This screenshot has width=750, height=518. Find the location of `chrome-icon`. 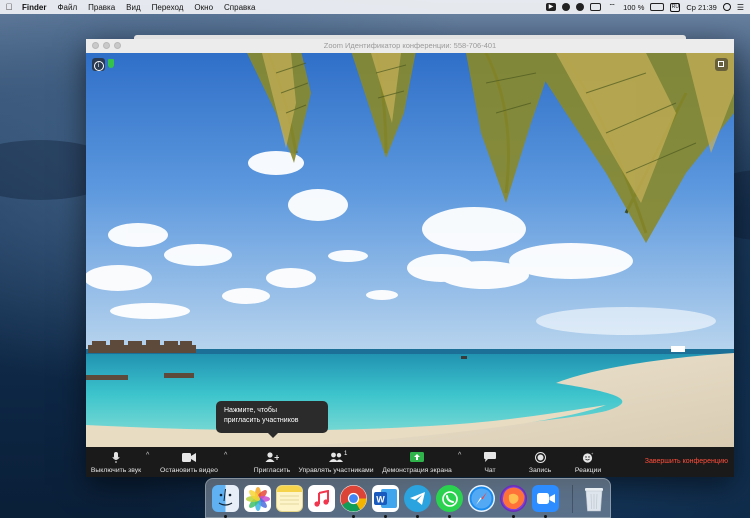

chrome-icon is located at coordinates (353, 498).